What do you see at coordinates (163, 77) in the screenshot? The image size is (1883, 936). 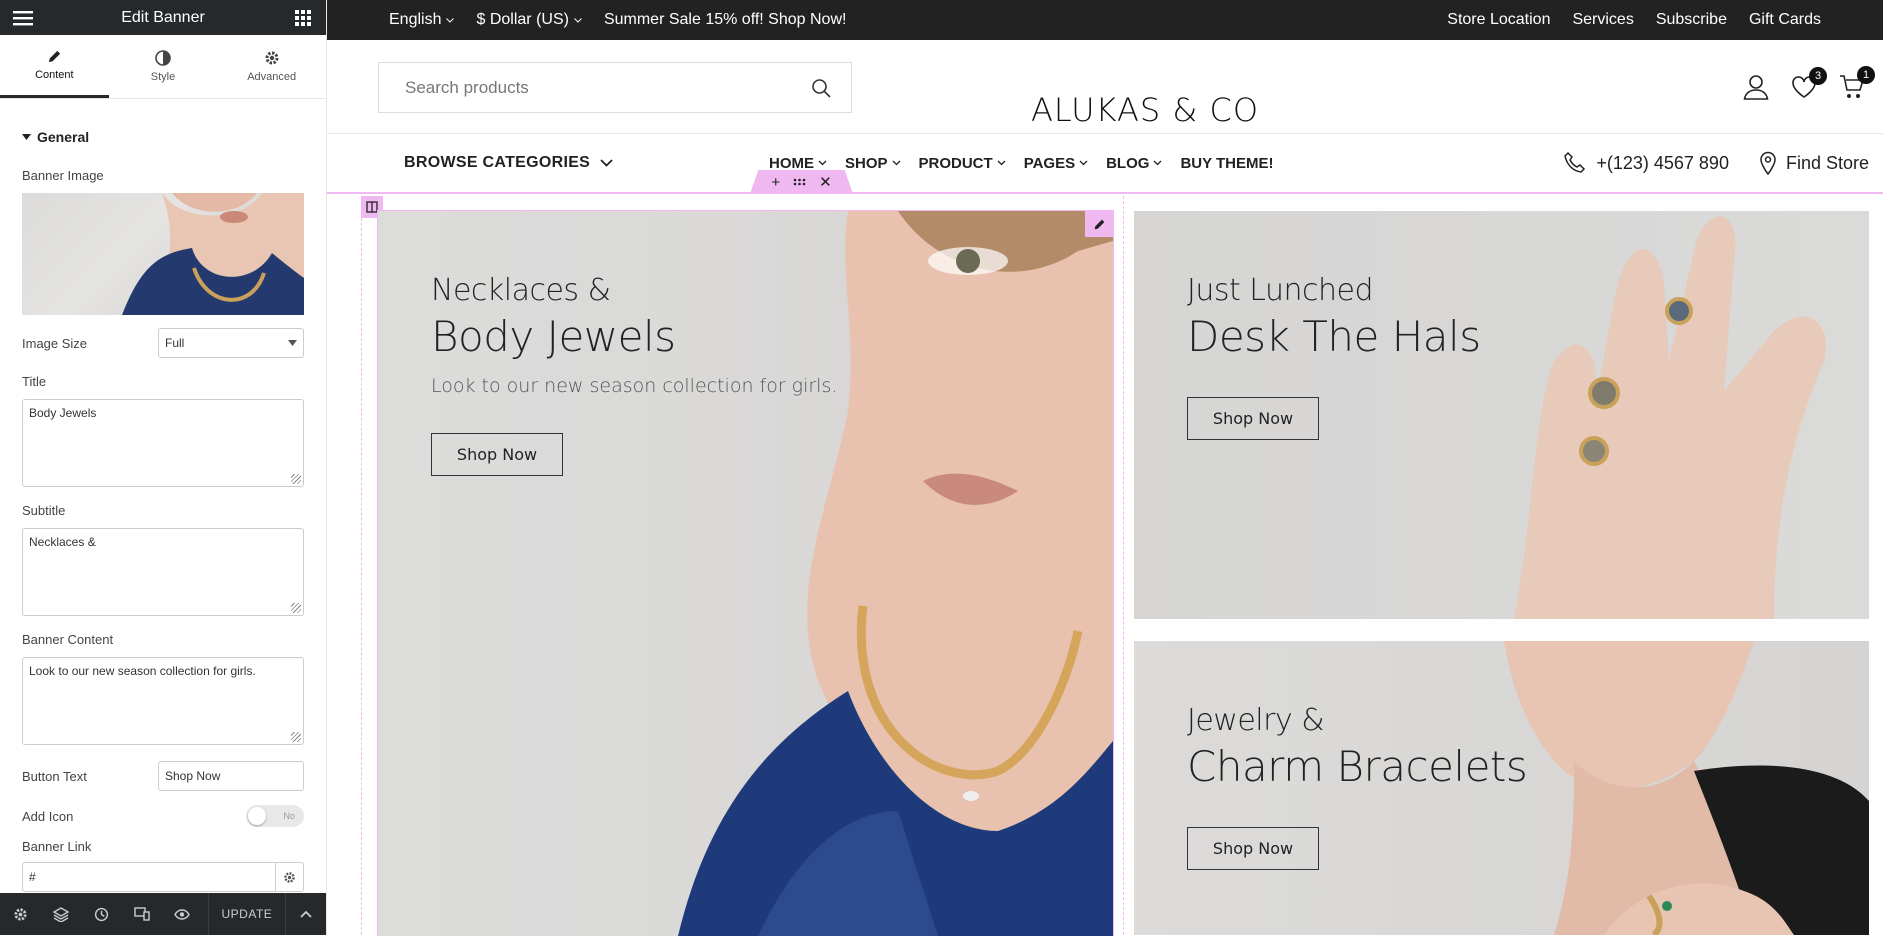 I see `tab-label: Style` at bounding box center [163, 77].